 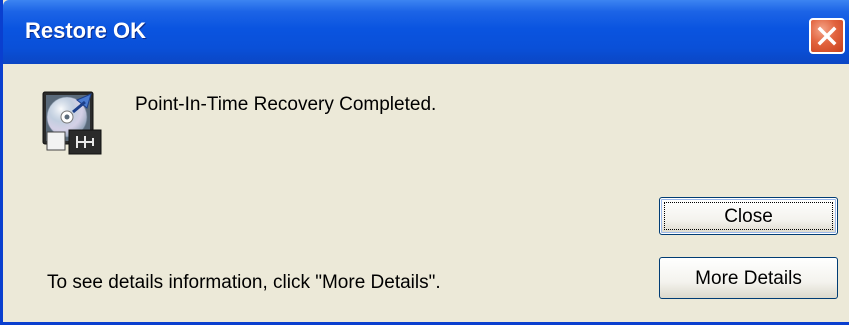 I want to click on close-button: Close, so click(x=748, y=216).